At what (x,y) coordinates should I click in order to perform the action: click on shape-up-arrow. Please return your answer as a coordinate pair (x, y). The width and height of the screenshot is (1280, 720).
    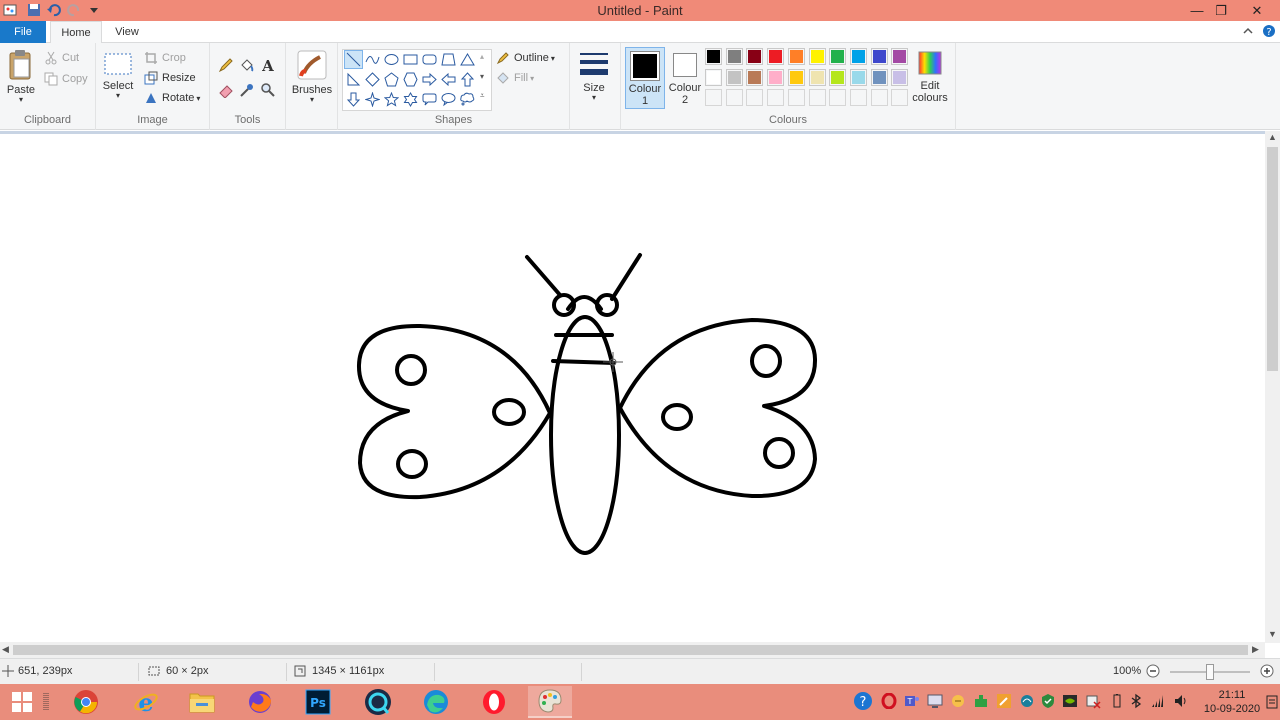
    Looking at the image, I should click on (467, 79).